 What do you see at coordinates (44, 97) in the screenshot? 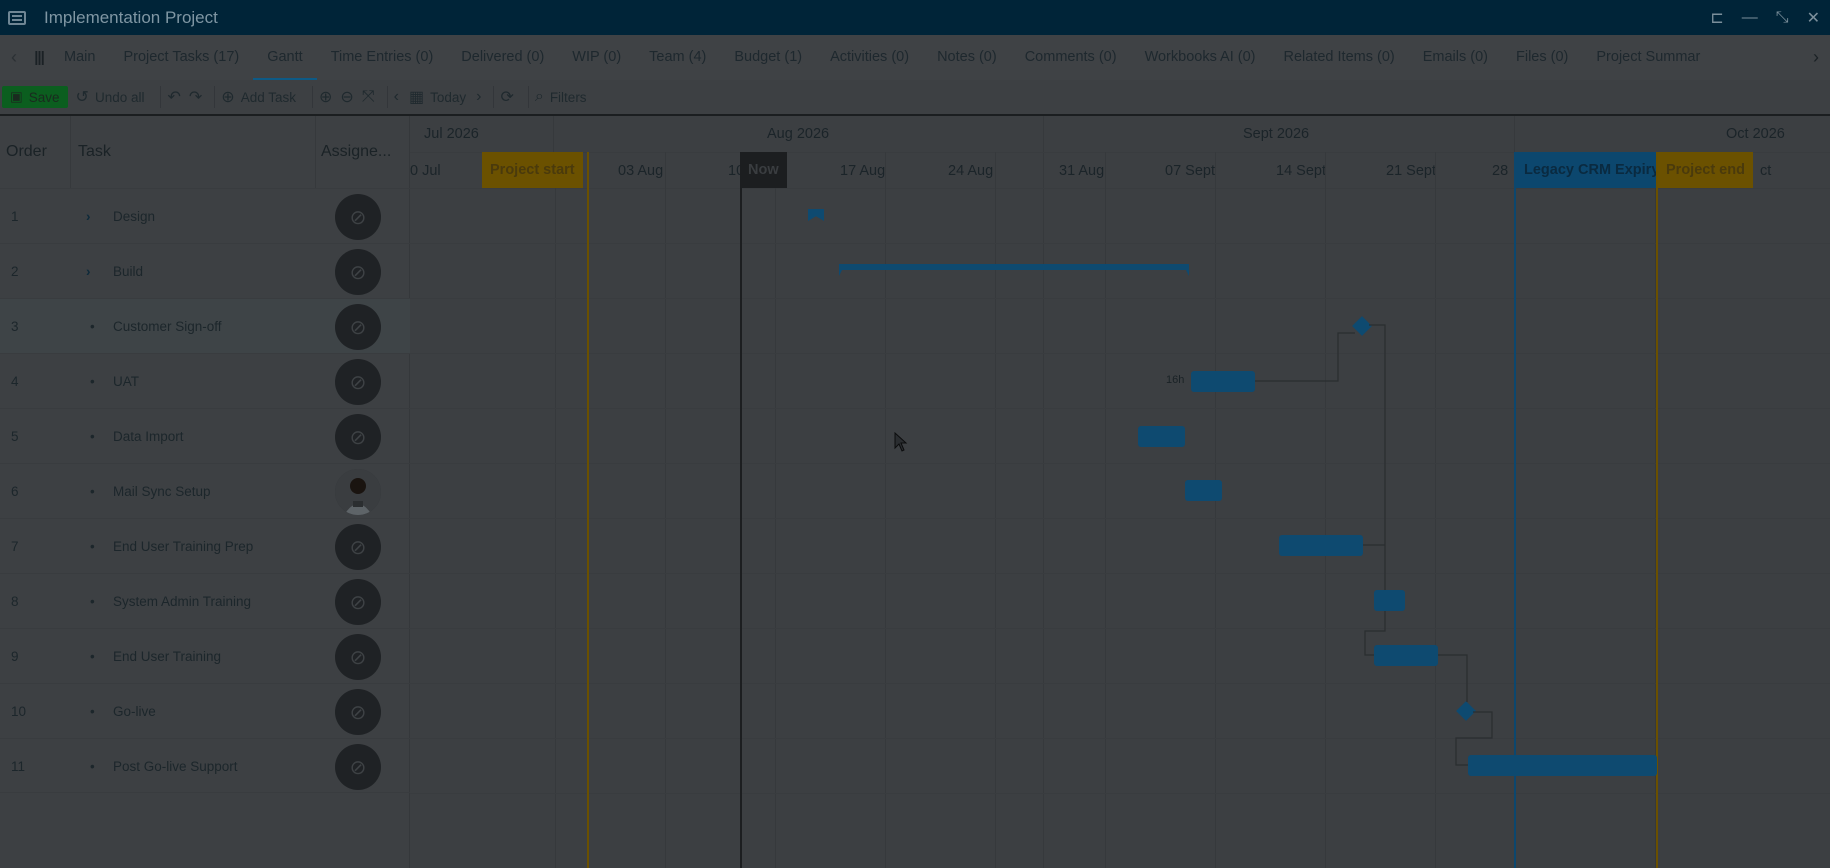
I see `save-label: Save` at bounding box center [44, 97].